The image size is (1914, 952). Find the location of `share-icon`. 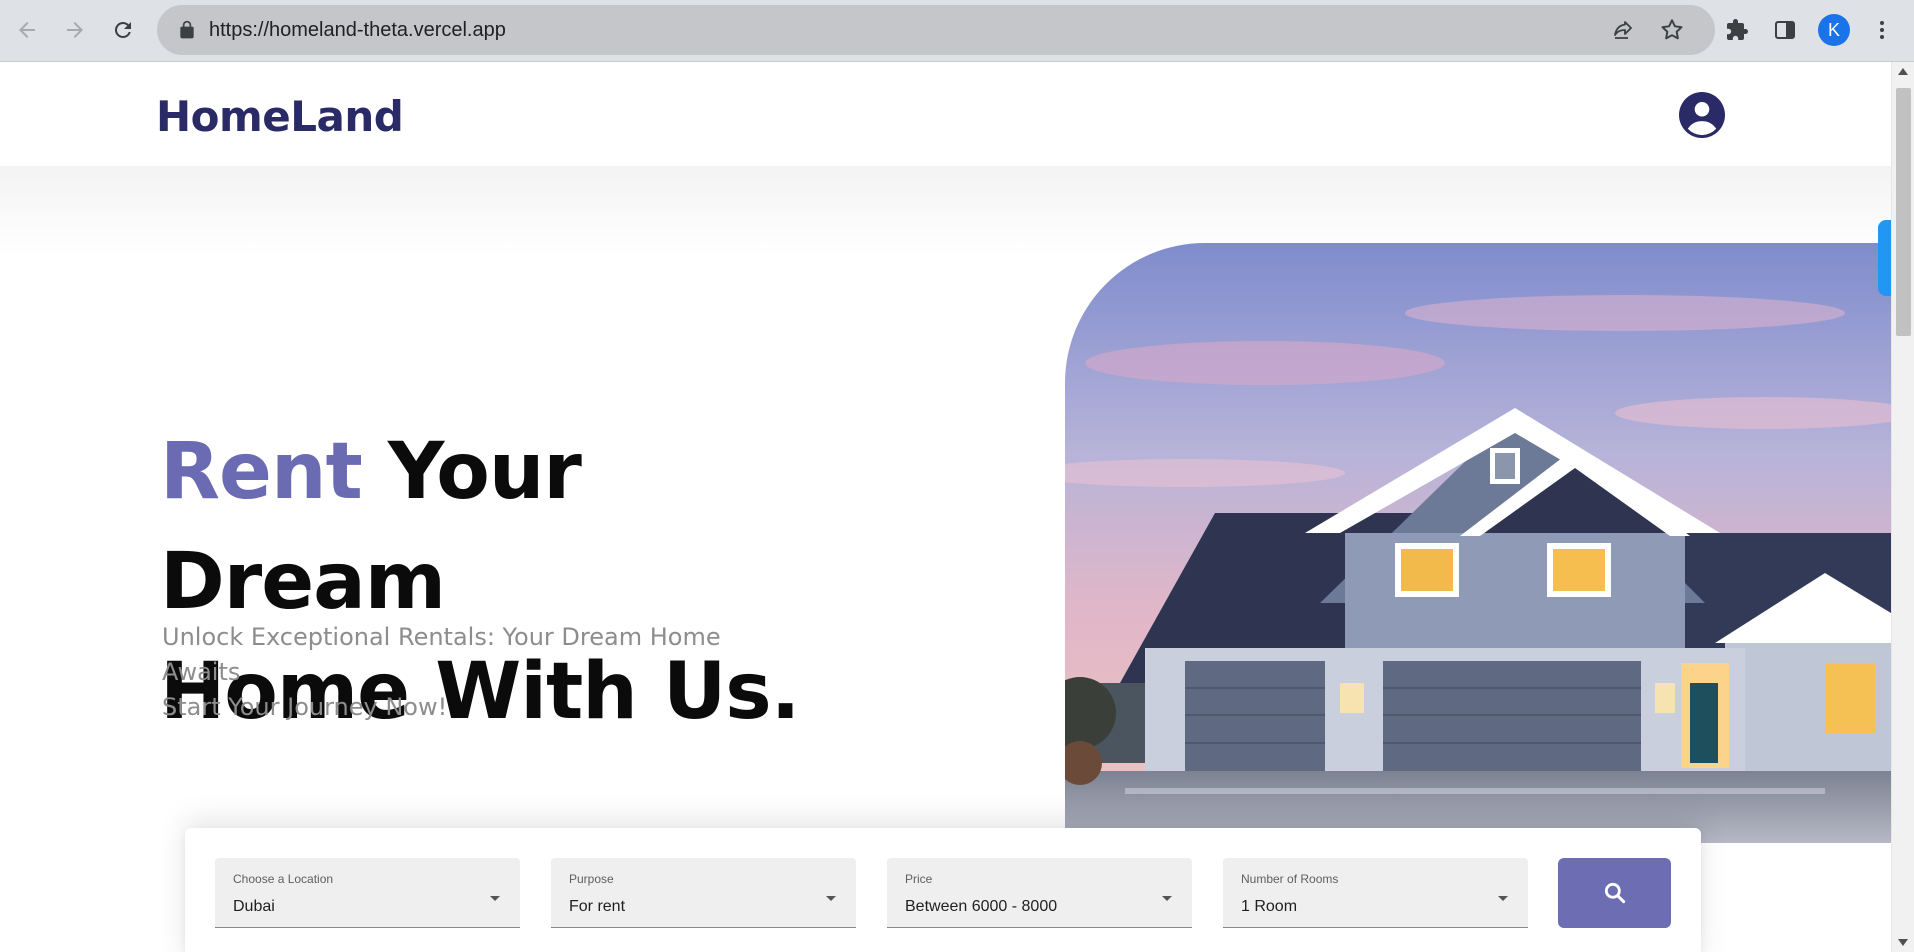

share-icon is located at coordinates (1623, 30).